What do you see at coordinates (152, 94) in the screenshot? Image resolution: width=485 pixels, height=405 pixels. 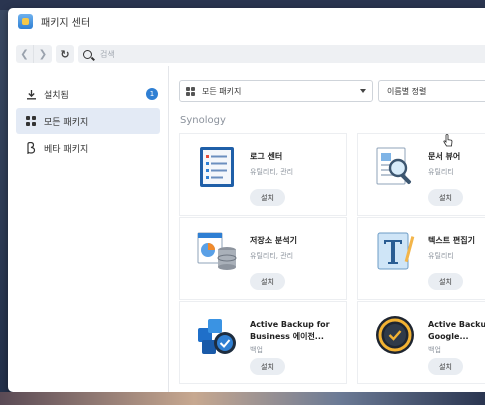 I see `installed-count-badge: 1` at bounding box center [152, 94].